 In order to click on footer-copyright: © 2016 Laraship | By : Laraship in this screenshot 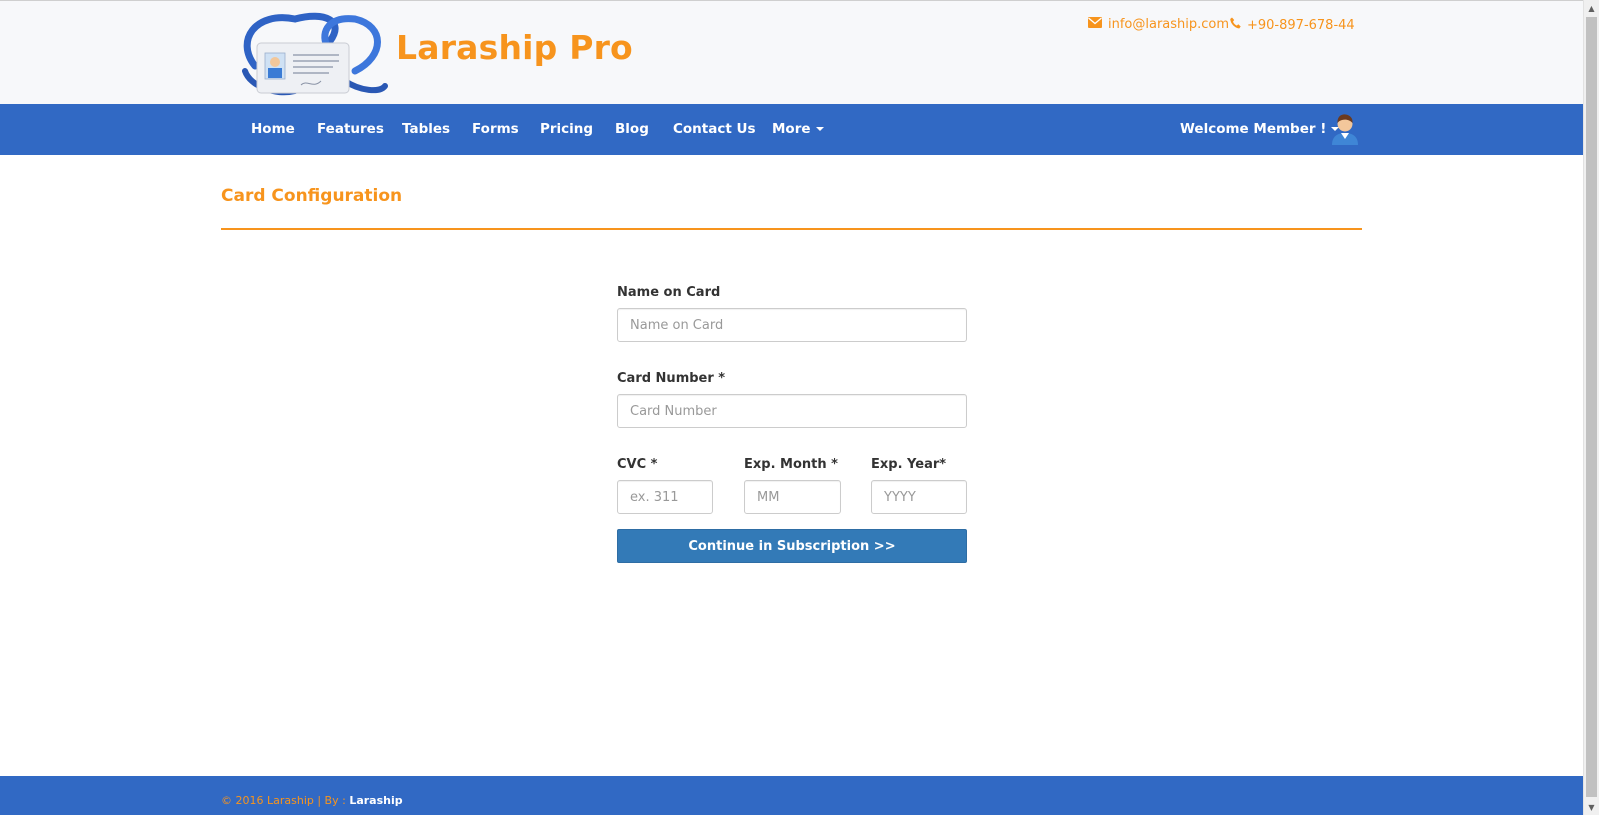, I will do `click(312, 800)`.